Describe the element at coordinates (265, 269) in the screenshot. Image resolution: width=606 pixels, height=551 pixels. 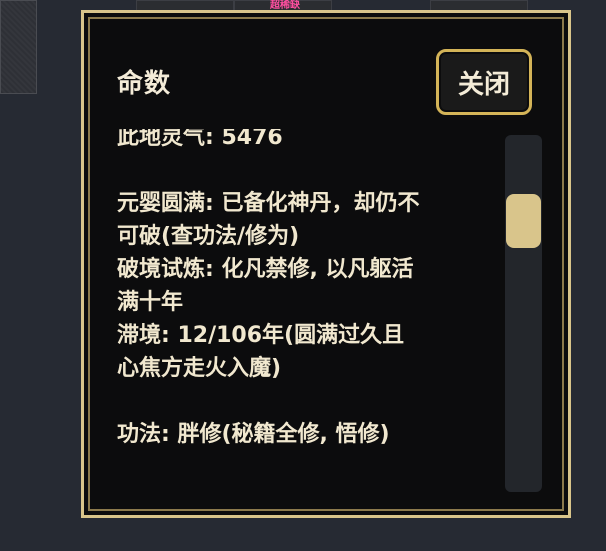
I see `content-line: 破境试炼: 化凡禁修, 以凡躯活` at that location.